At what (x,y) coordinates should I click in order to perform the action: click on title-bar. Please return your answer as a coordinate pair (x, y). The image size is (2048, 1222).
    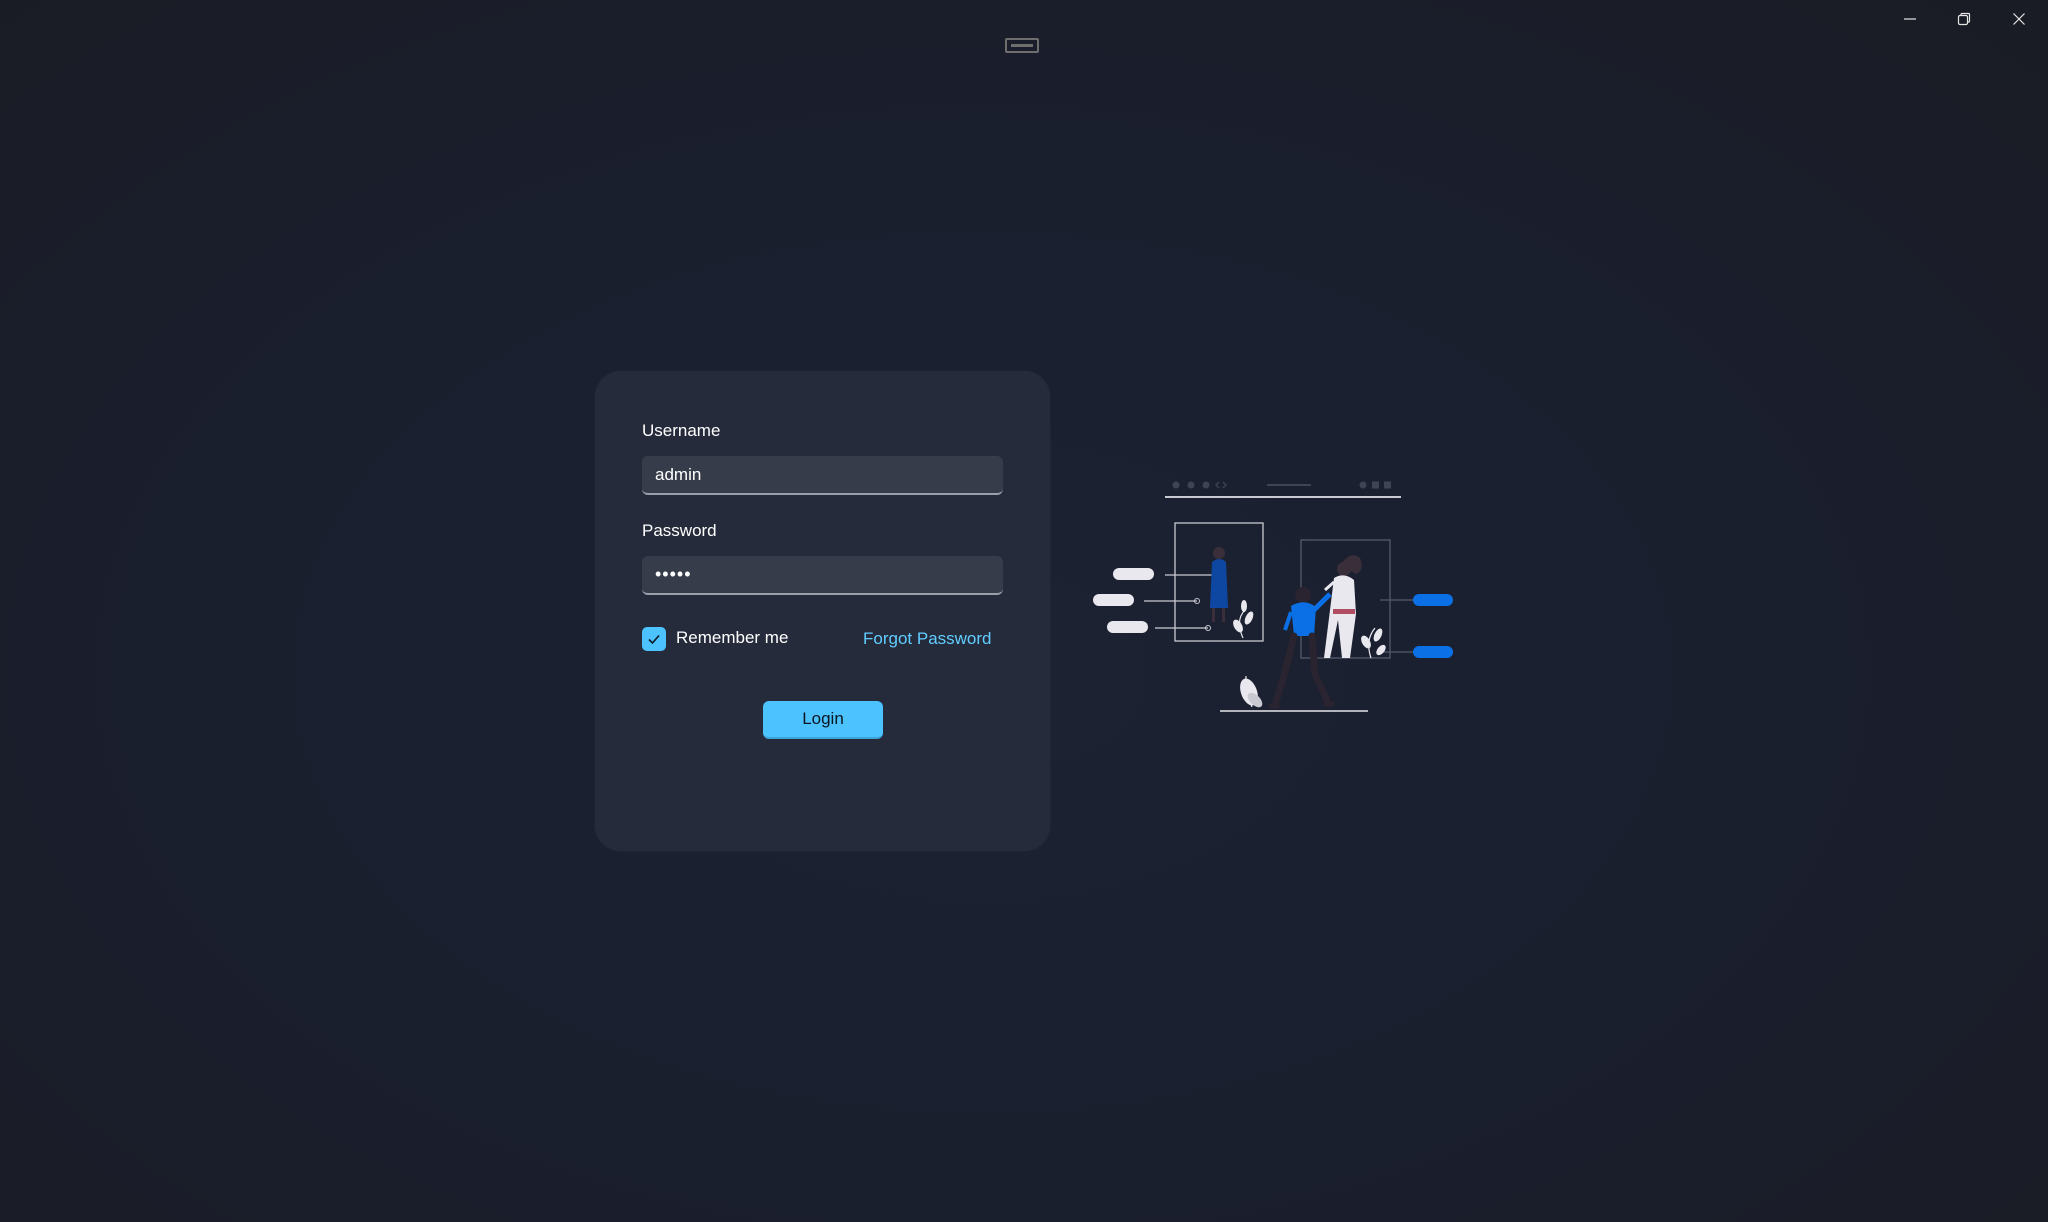
    Looking at the image, I should click on (1024, 26).